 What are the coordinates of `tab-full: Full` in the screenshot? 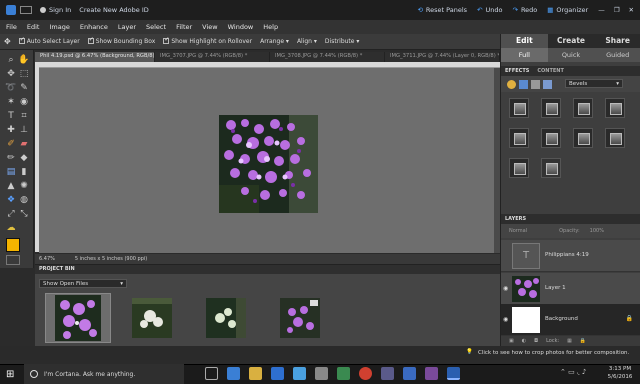 It's located at (524, 55).